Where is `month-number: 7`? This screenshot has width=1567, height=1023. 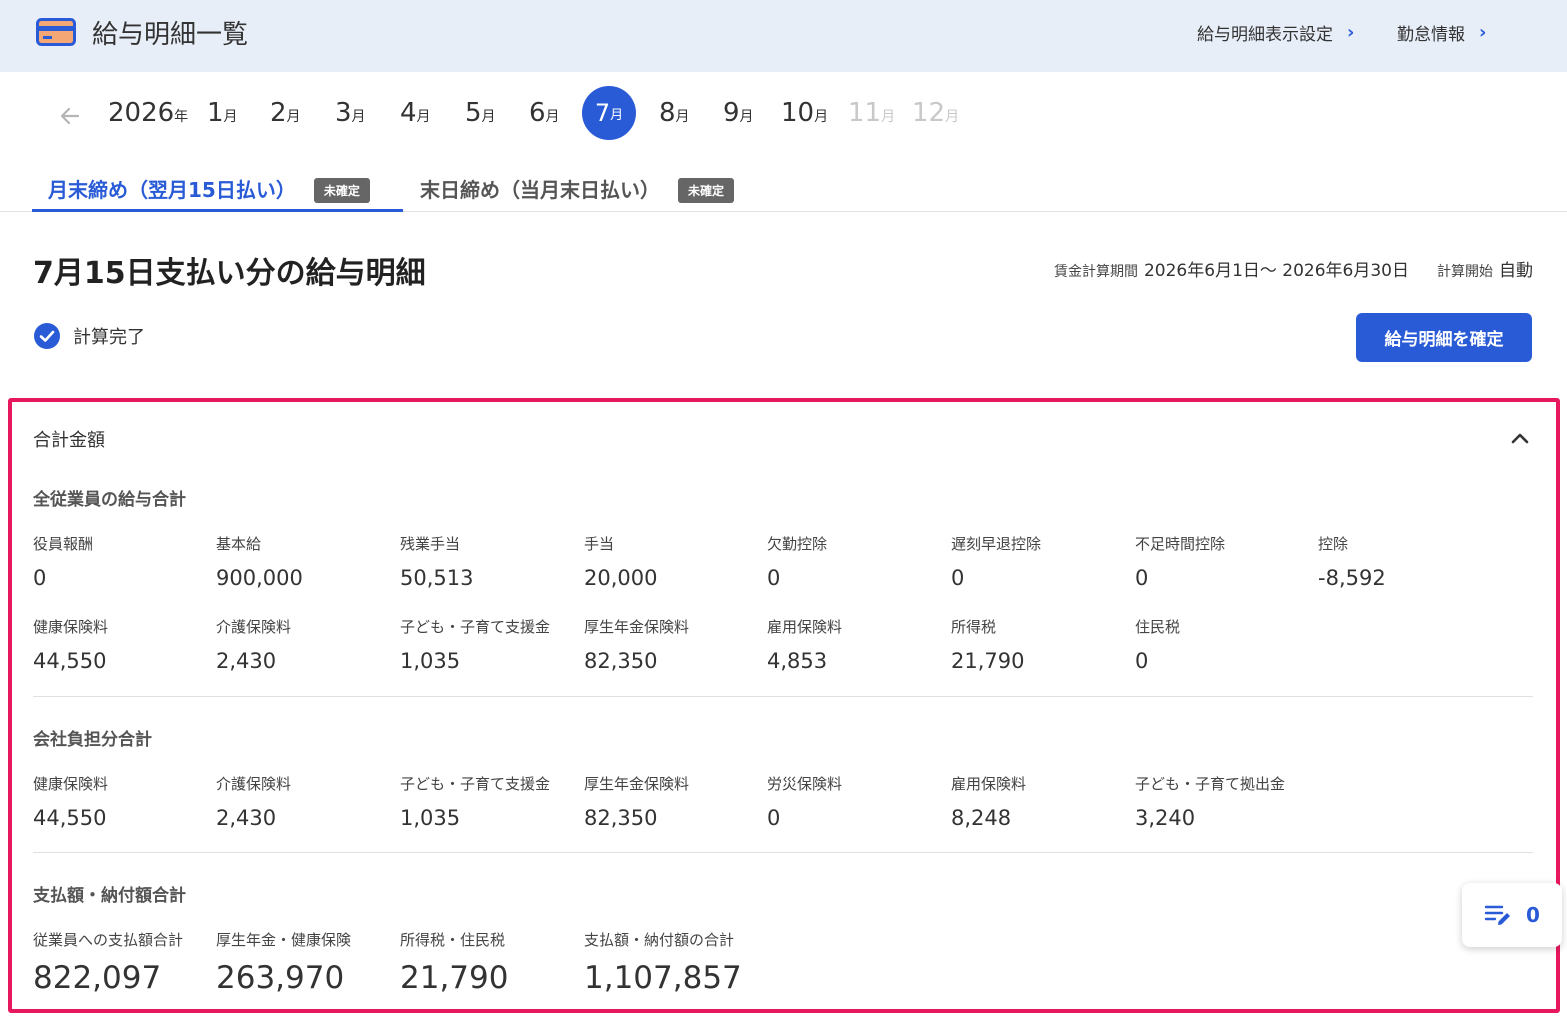
month-number: 7 is located at coordinates (602, 113).